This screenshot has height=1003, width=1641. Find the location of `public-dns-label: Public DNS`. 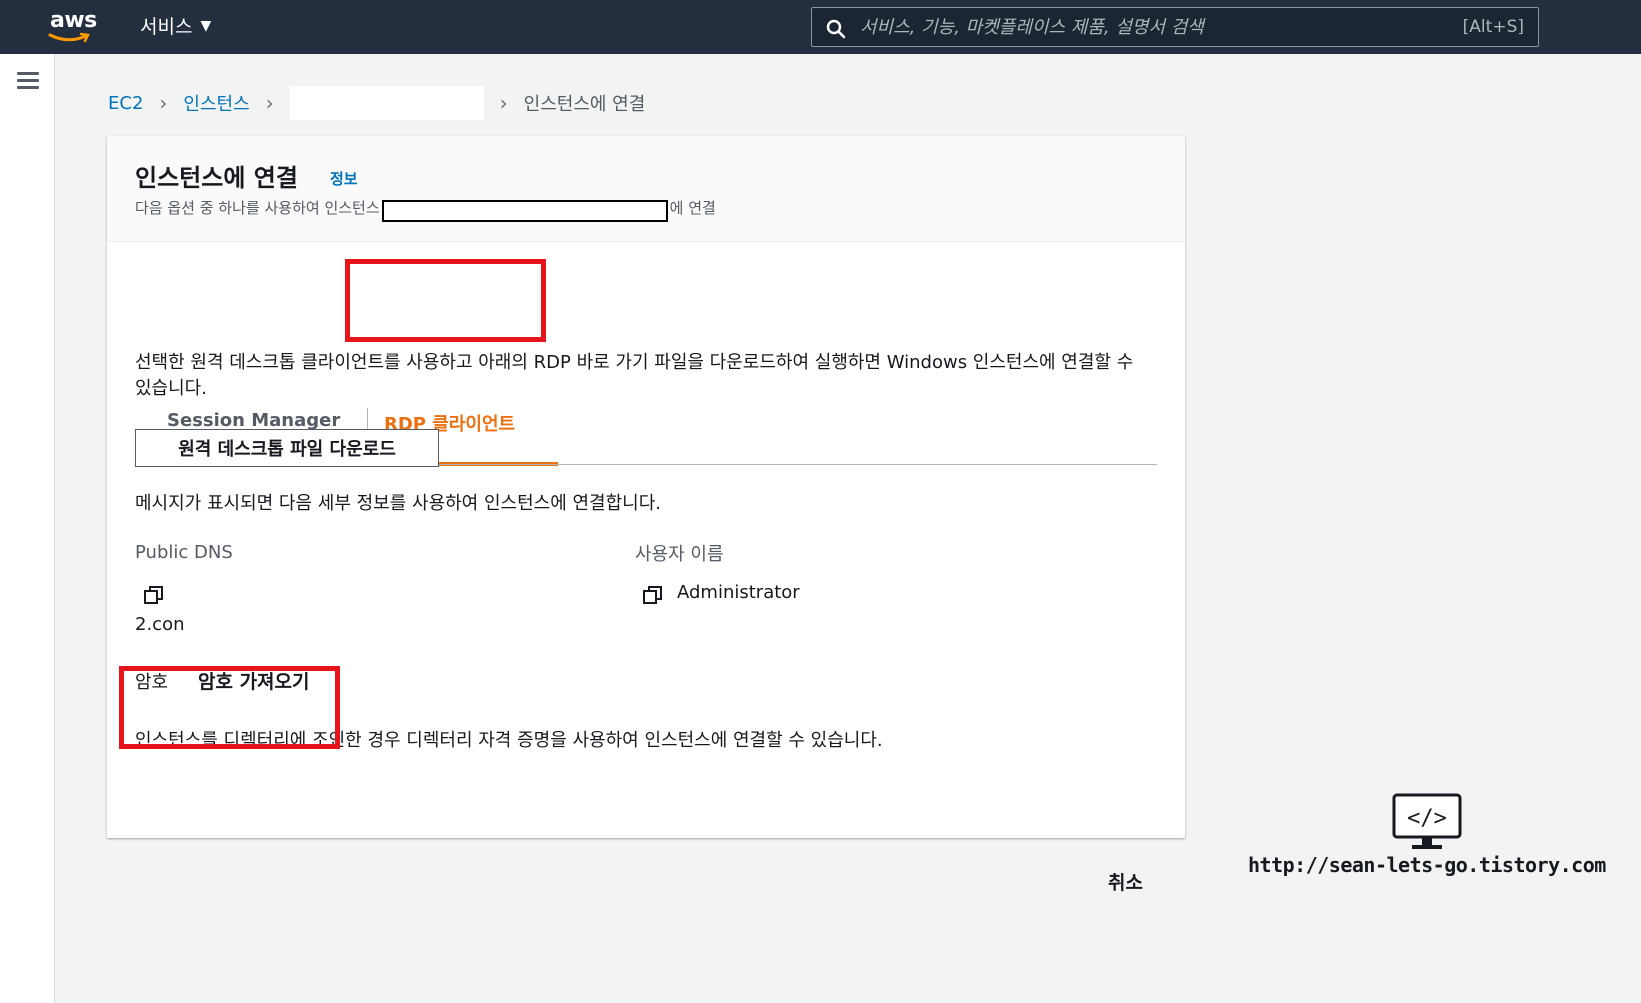

public-dns-label: Public DNS is located at coordinates (184, 552).